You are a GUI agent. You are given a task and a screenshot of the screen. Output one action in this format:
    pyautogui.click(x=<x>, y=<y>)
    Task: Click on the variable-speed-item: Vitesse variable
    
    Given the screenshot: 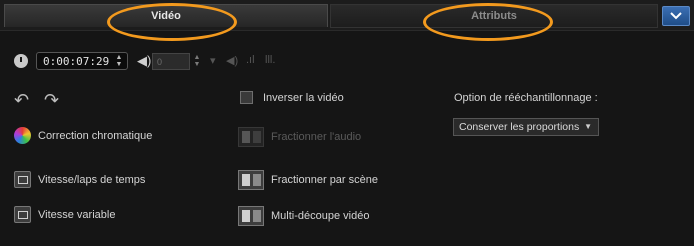 What is the action you would take?
    pyautogui.click(x=64, y=214)
    